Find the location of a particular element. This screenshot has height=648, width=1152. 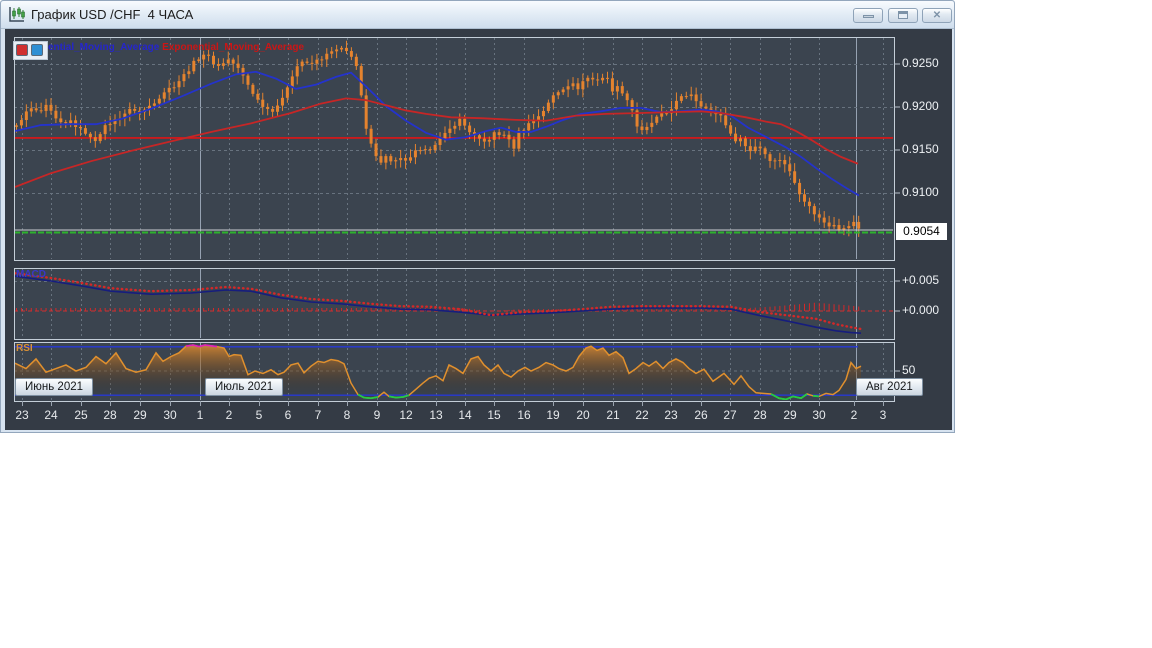

minimize-icon is located at coordinates (868, 16).